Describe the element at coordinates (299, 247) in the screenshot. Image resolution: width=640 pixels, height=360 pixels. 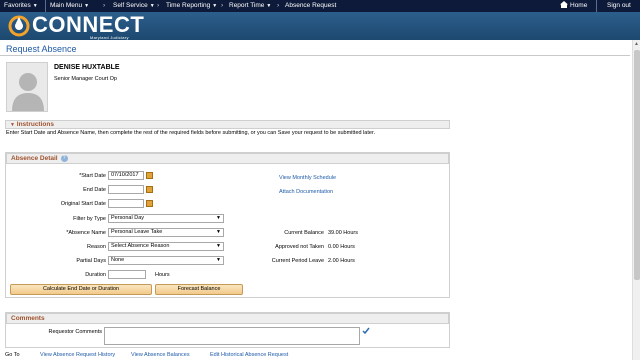
I see `approved-not-taken-label: Approved not Taken` at that location.